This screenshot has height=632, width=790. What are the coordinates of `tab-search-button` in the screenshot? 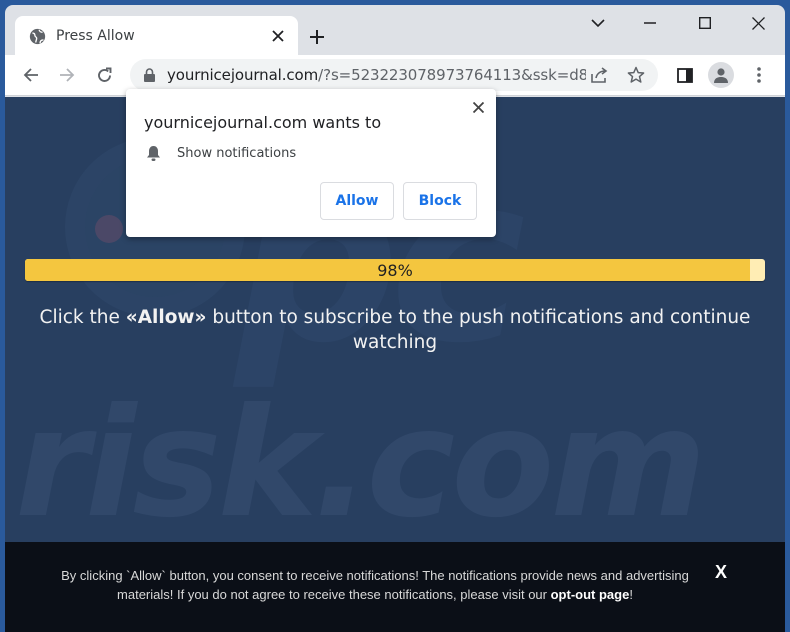 It's located at (598, 23).